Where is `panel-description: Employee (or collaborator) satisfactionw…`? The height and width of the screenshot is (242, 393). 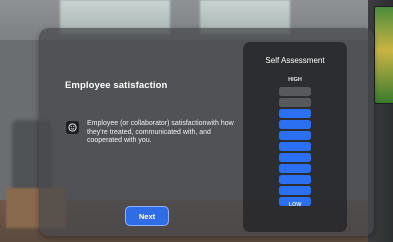 panel-description: Employee (or collaborator) satisfactionw… is located at coordinates (160, 132).